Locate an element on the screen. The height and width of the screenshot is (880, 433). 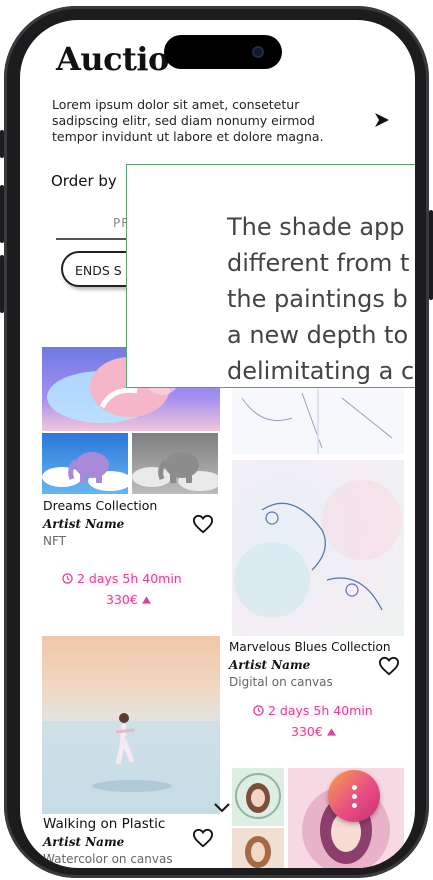
tooltip-line: different from t is located at coordinates (318, 263).